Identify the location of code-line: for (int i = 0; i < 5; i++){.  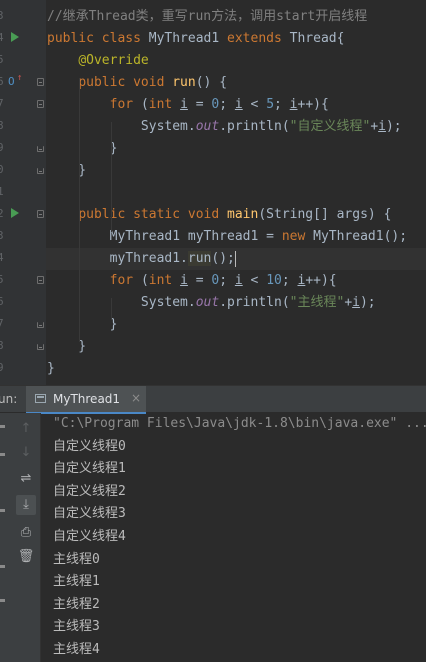
(188, 105).